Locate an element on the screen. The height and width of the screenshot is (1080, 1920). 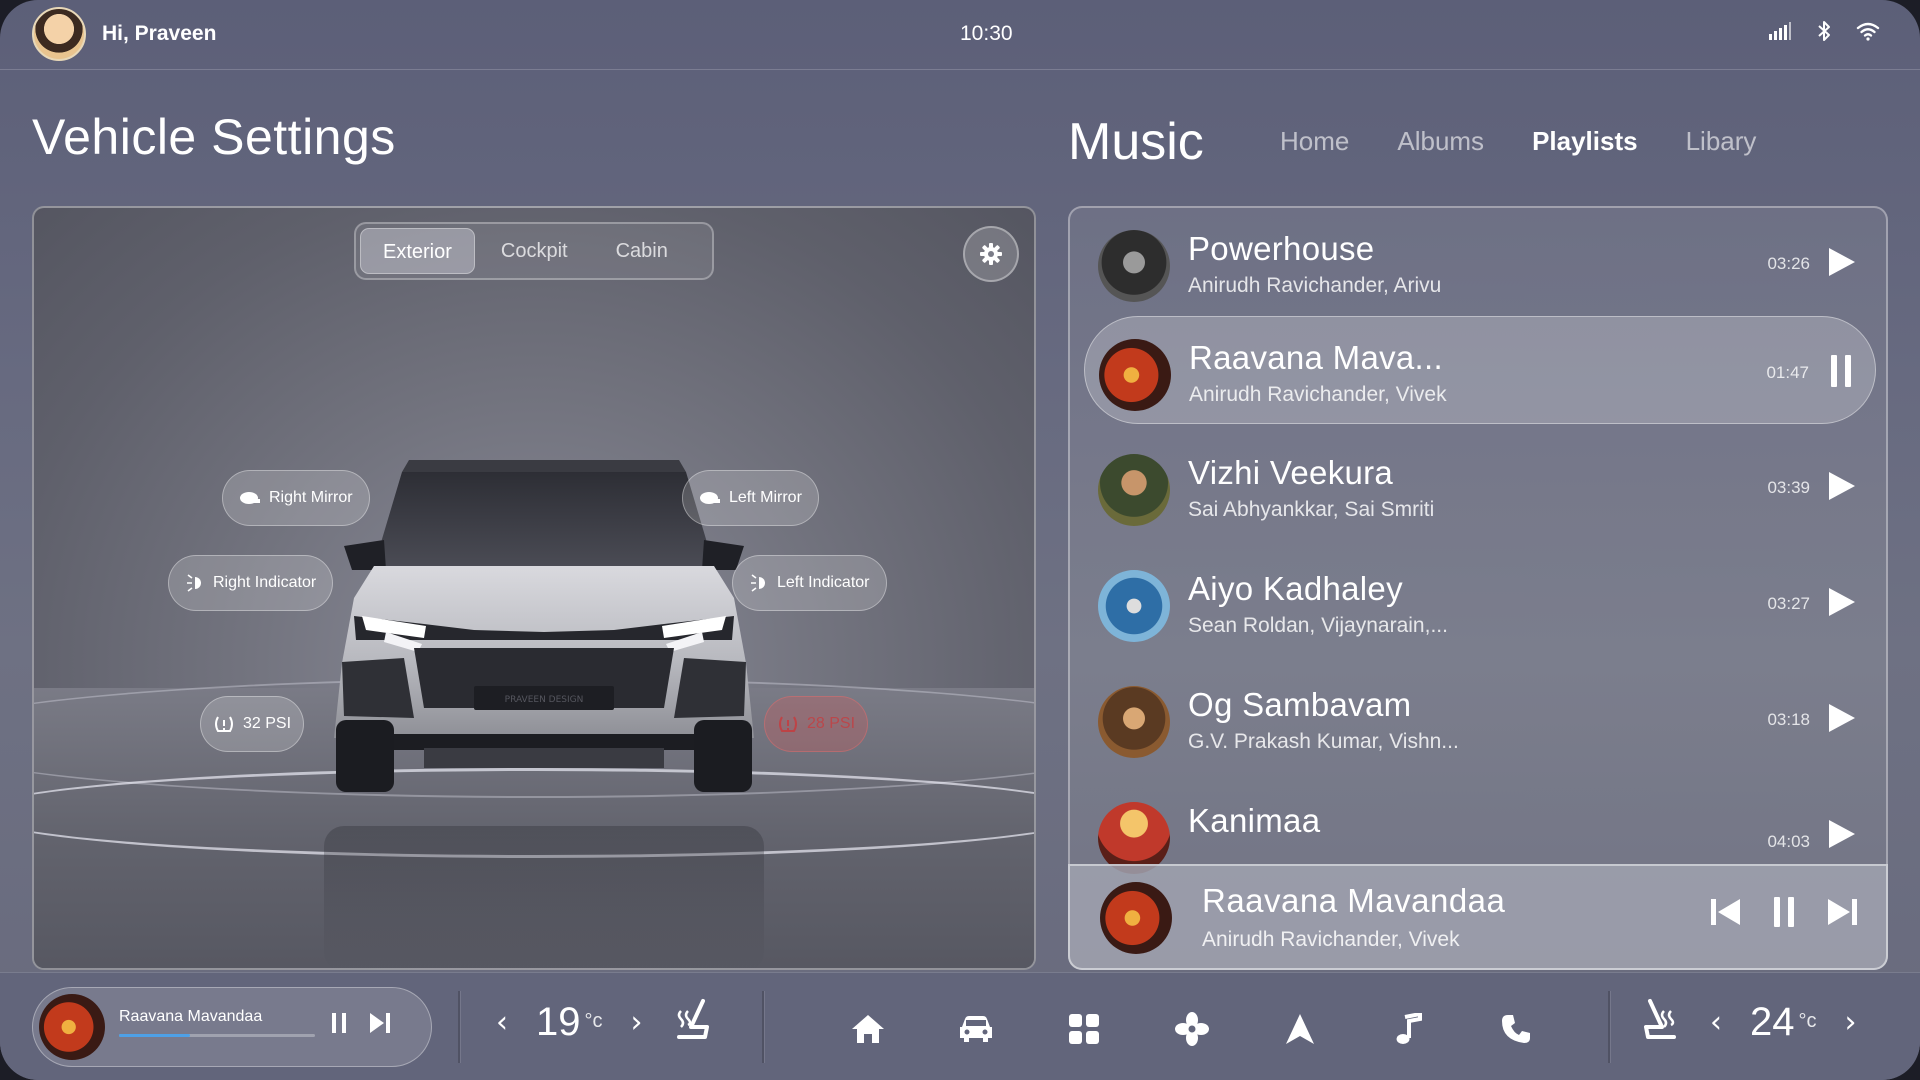
right-tire-pressure: 32 PSI is located at coordinates (252, 724).